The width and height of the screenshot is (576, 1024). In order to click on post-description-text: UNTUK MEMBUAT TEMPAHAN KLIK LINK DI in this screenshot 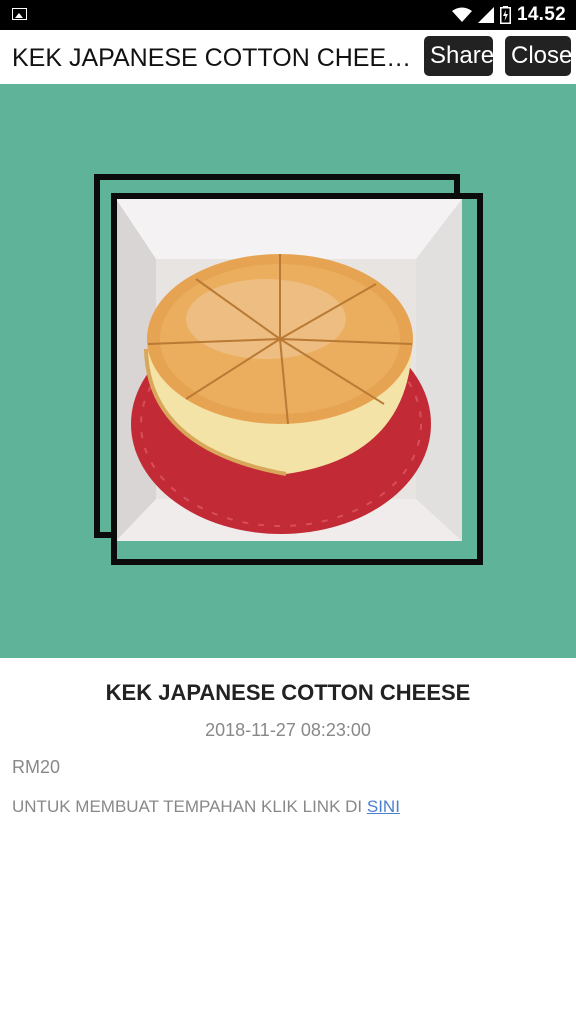, I will do `click(187, 806)`.